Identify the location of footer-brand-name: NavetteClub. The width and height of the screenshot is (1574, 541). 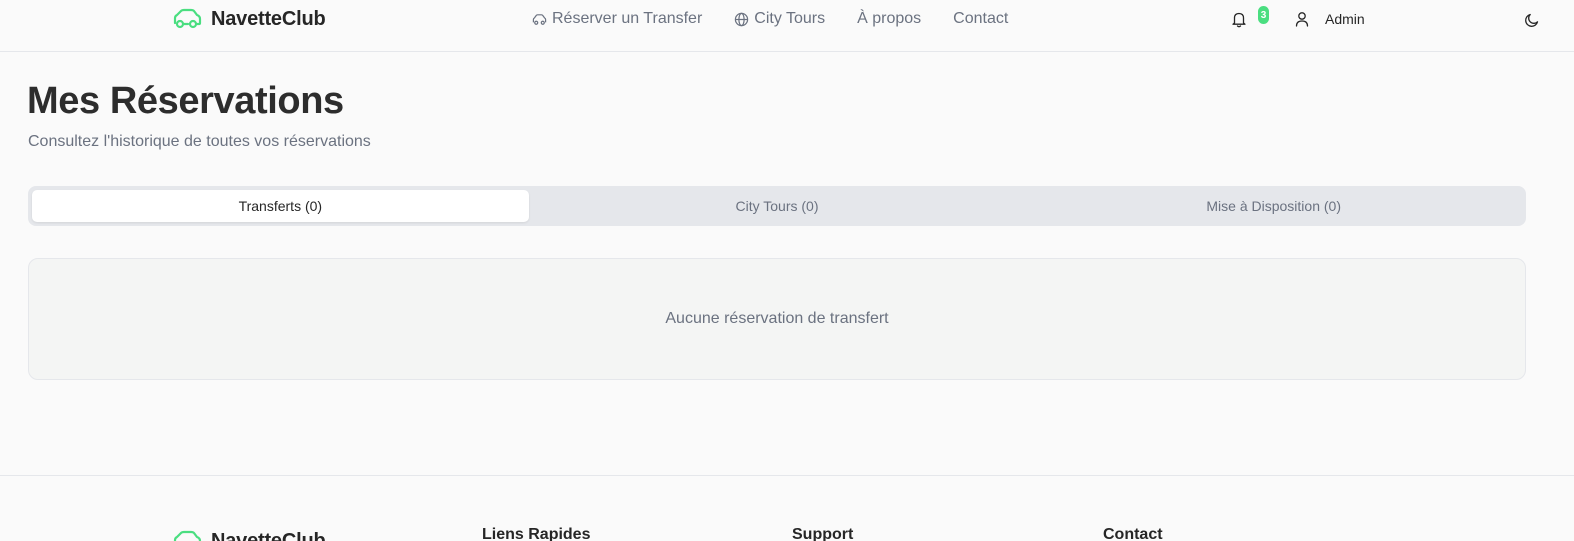
(268, 535).